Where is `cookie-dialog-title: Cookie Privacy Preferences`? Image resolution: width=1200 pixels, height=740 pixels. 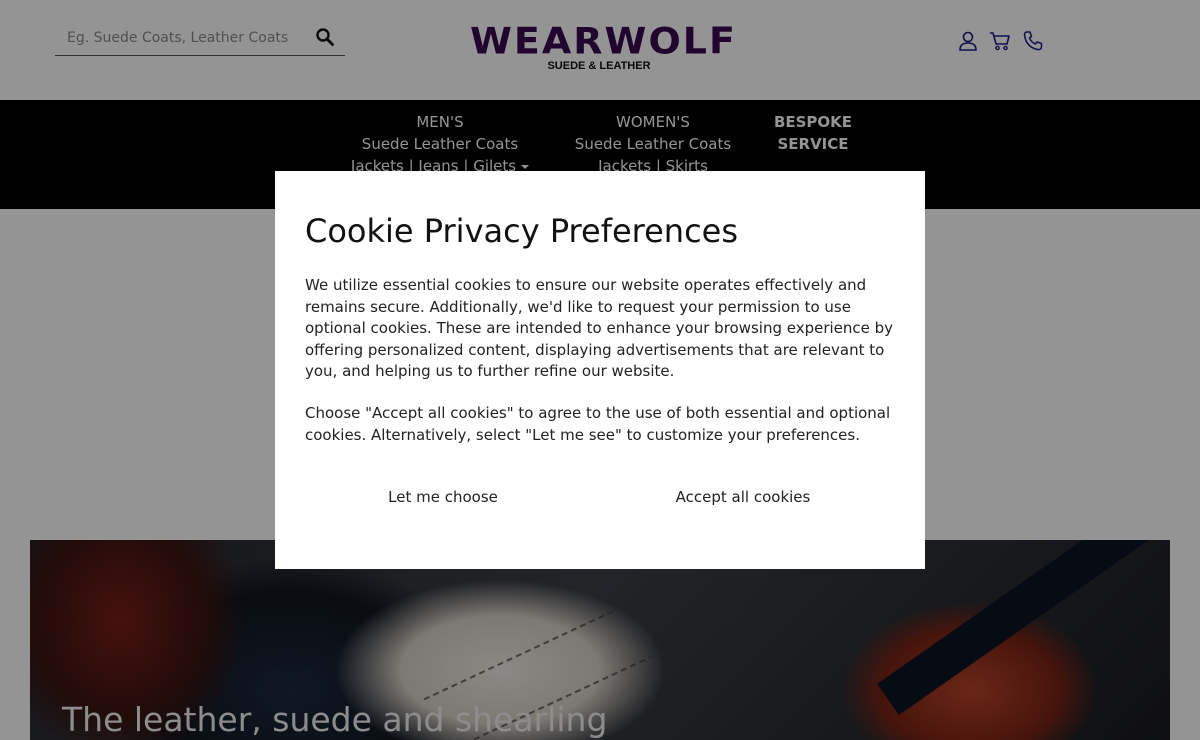 cookie-dialog-title: Cookie Privacy Preferences is located at coordinates (522, 231).